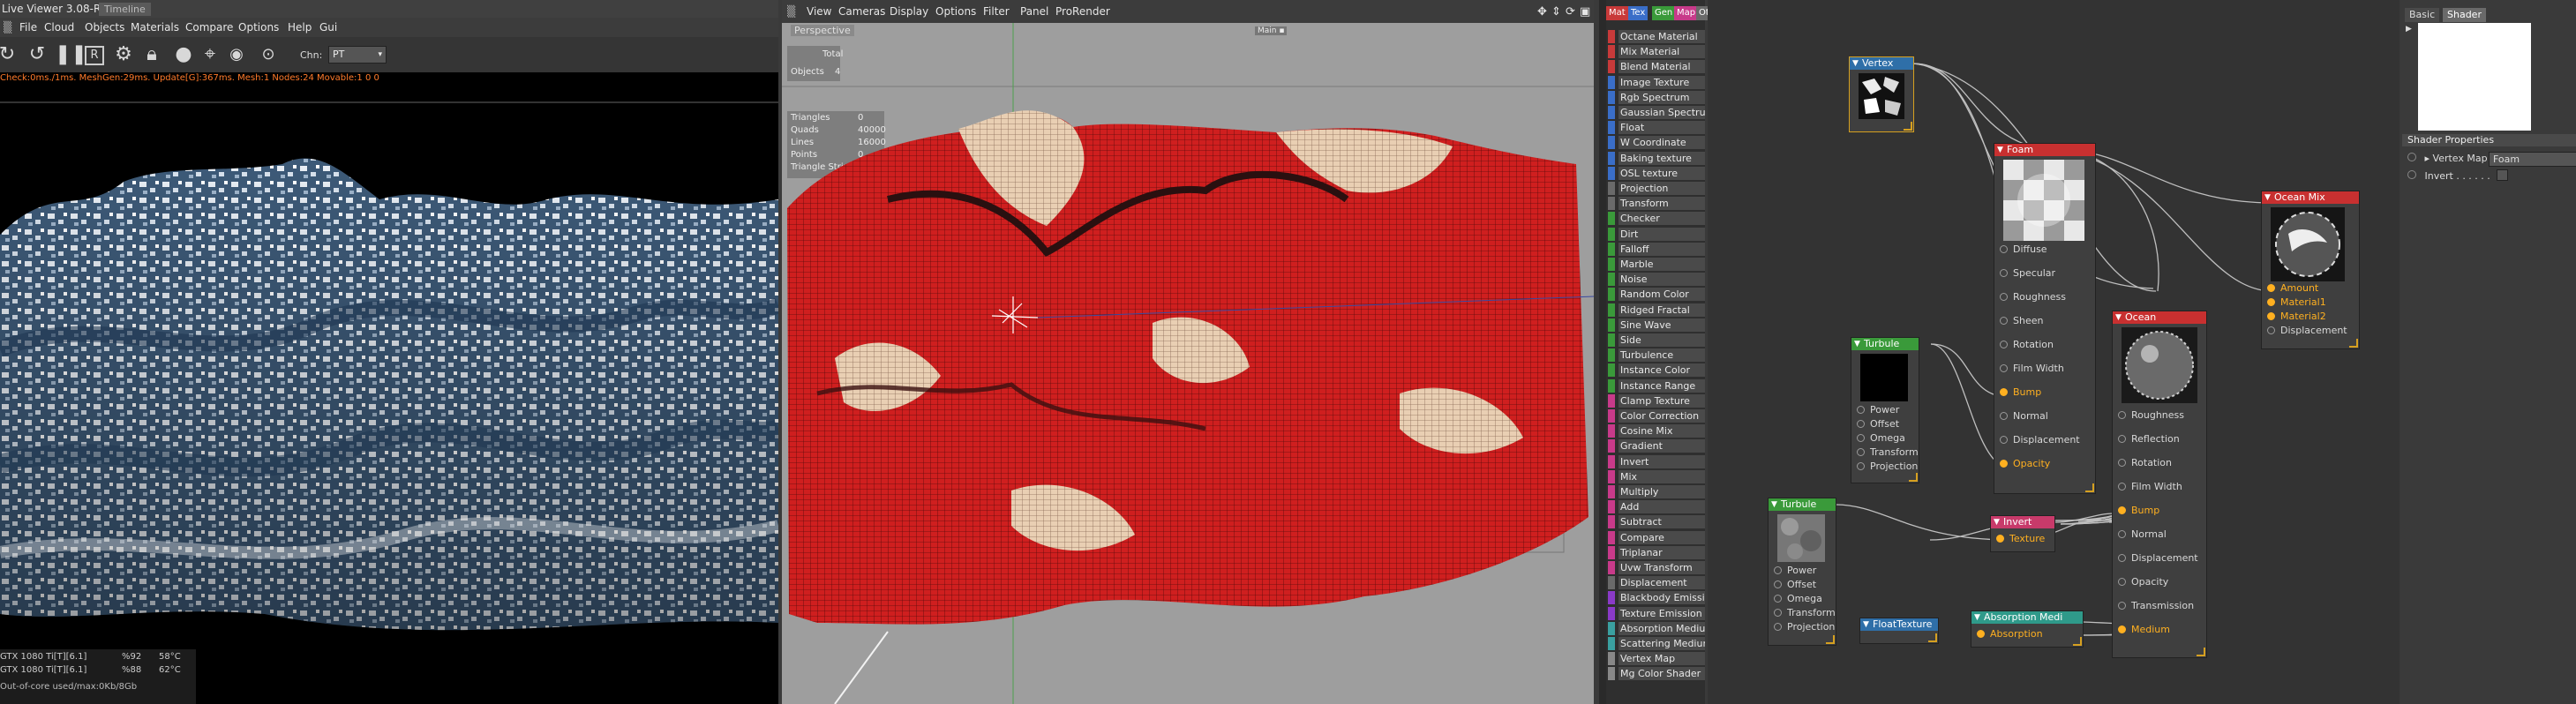 The height and width of the screenshot is (704, 2576). I want to click on palette-item: Vertex Map, so click(1661, 658).